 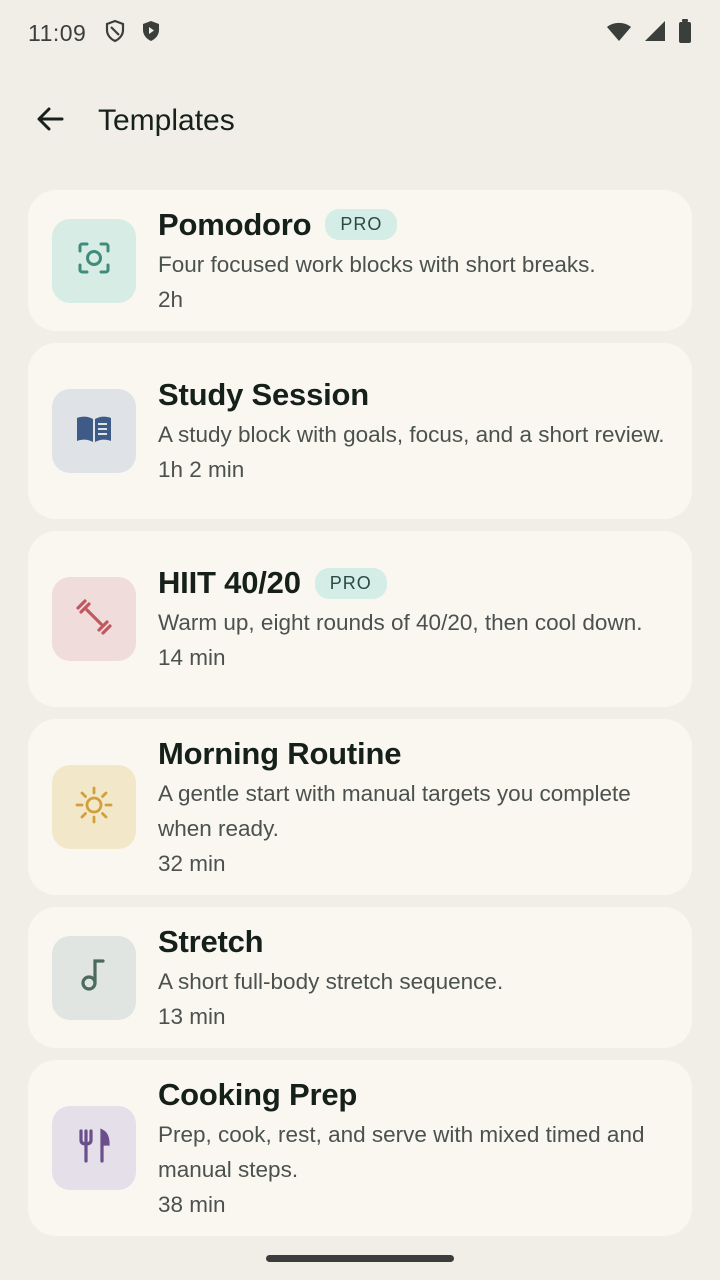 I want to click on wifi-icon, so click(x=619, y=33).